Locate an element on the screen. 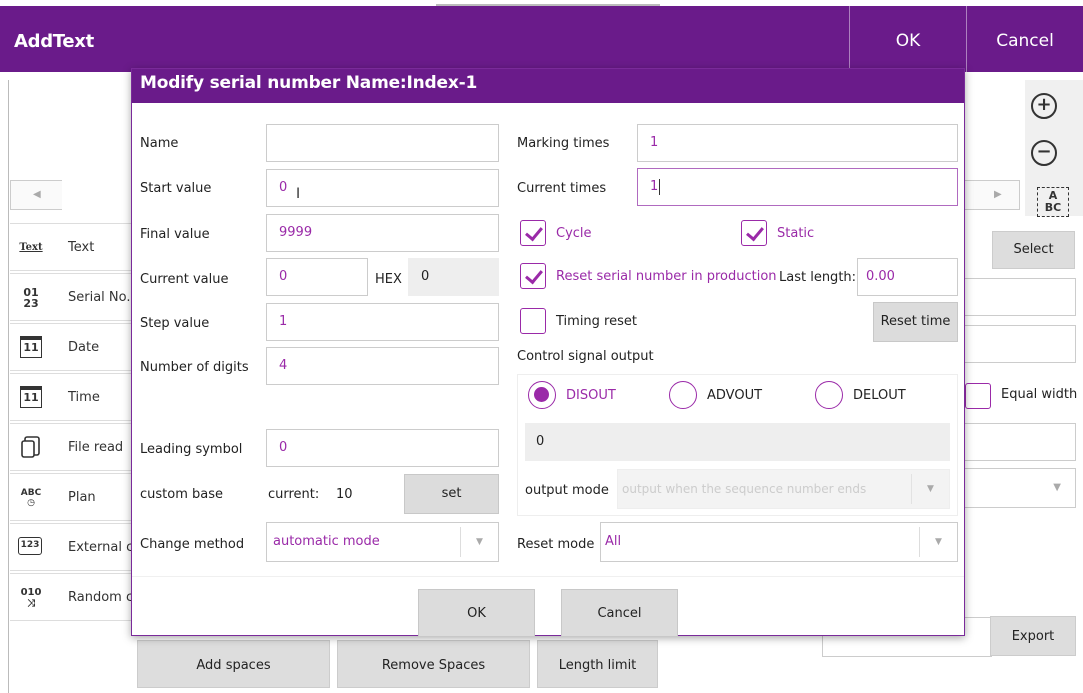  plan-icon: ABC ◷ is located at coordinates (31, 498).